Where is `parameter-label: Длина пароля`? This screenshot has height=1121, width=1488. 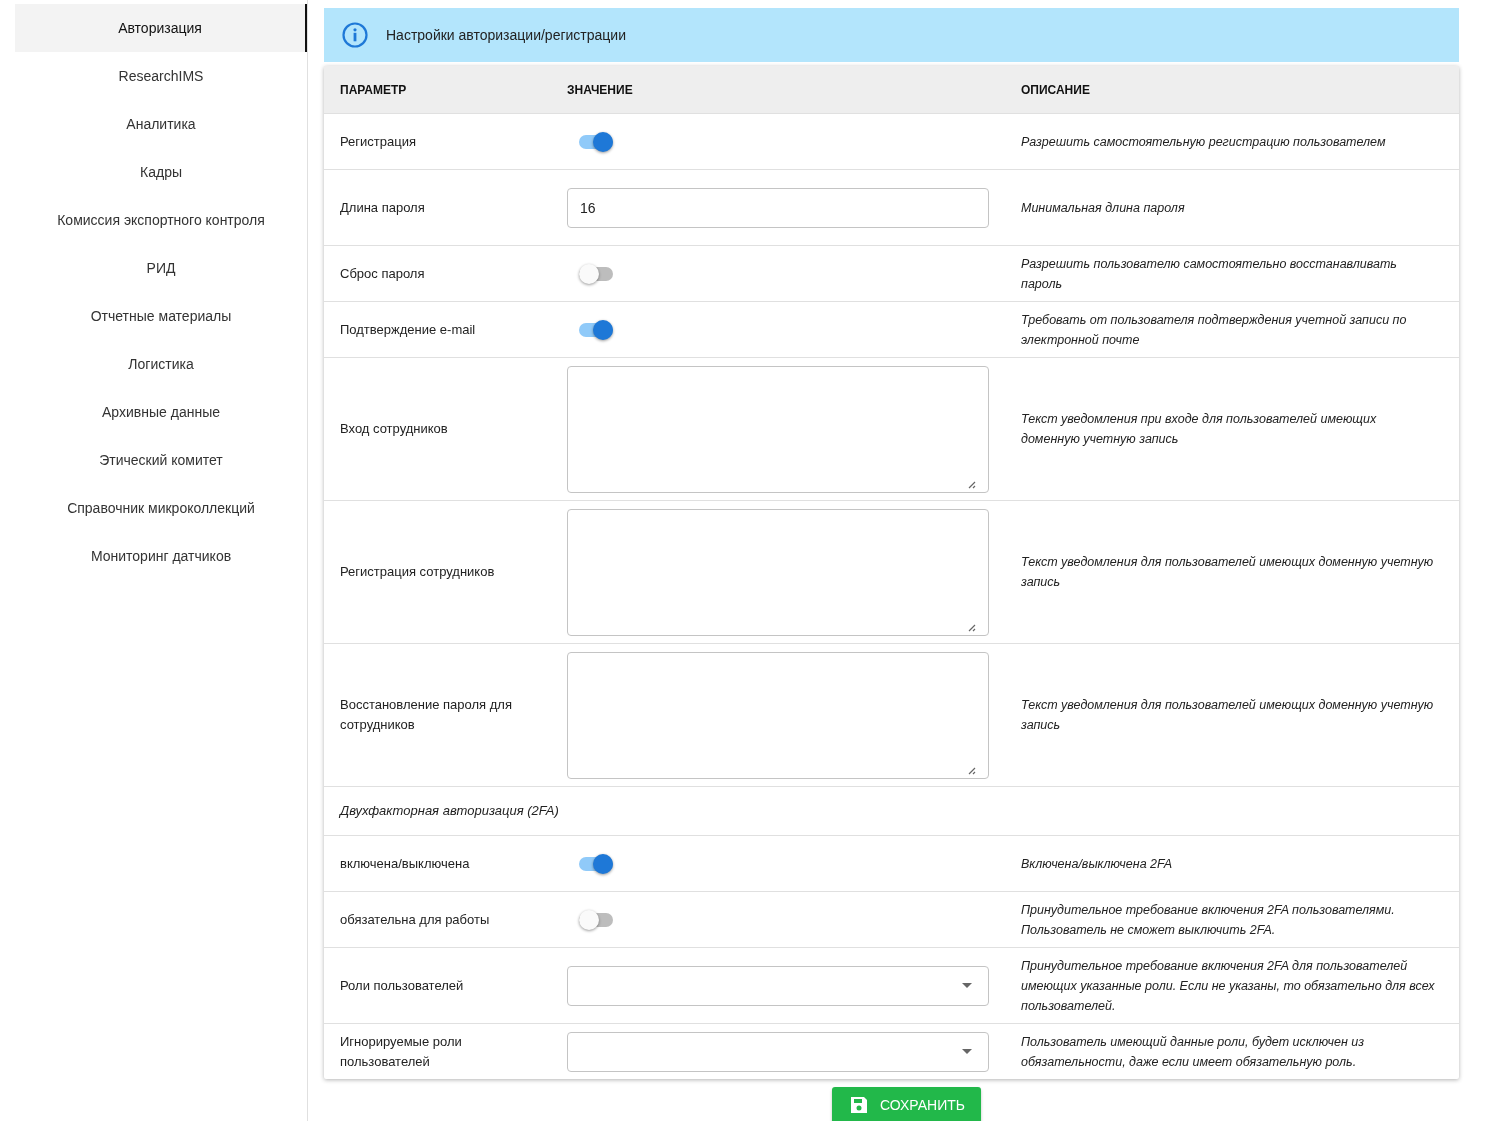 parameter-label: Длина пароля is located at coordinates (382, 207).